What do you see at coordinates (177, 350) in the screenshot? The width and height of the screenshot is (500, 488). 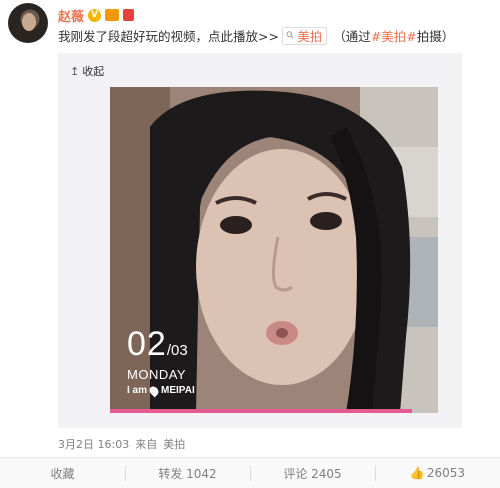 I see `overlay-date-month: /03` at bounding box center [177, 350].